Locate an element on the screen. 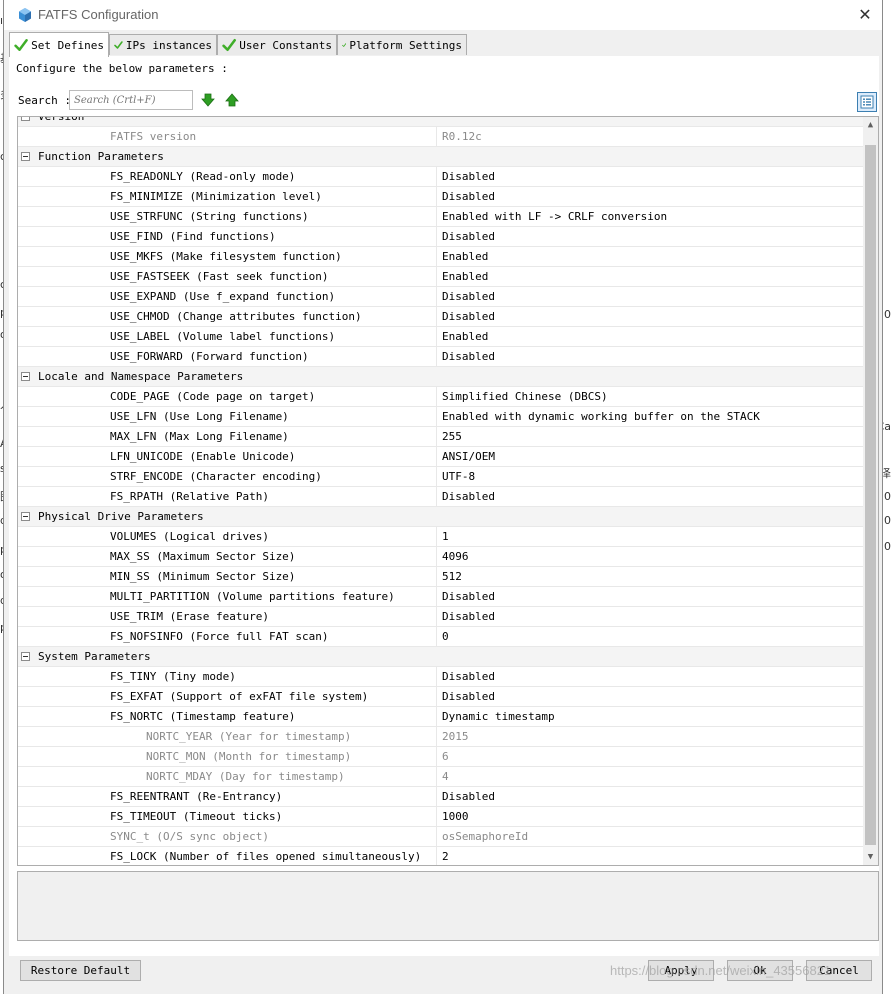 The image size is (891, 994). vertical-scrollbar: ▲ ▼ is located at coordinates (870, 491).